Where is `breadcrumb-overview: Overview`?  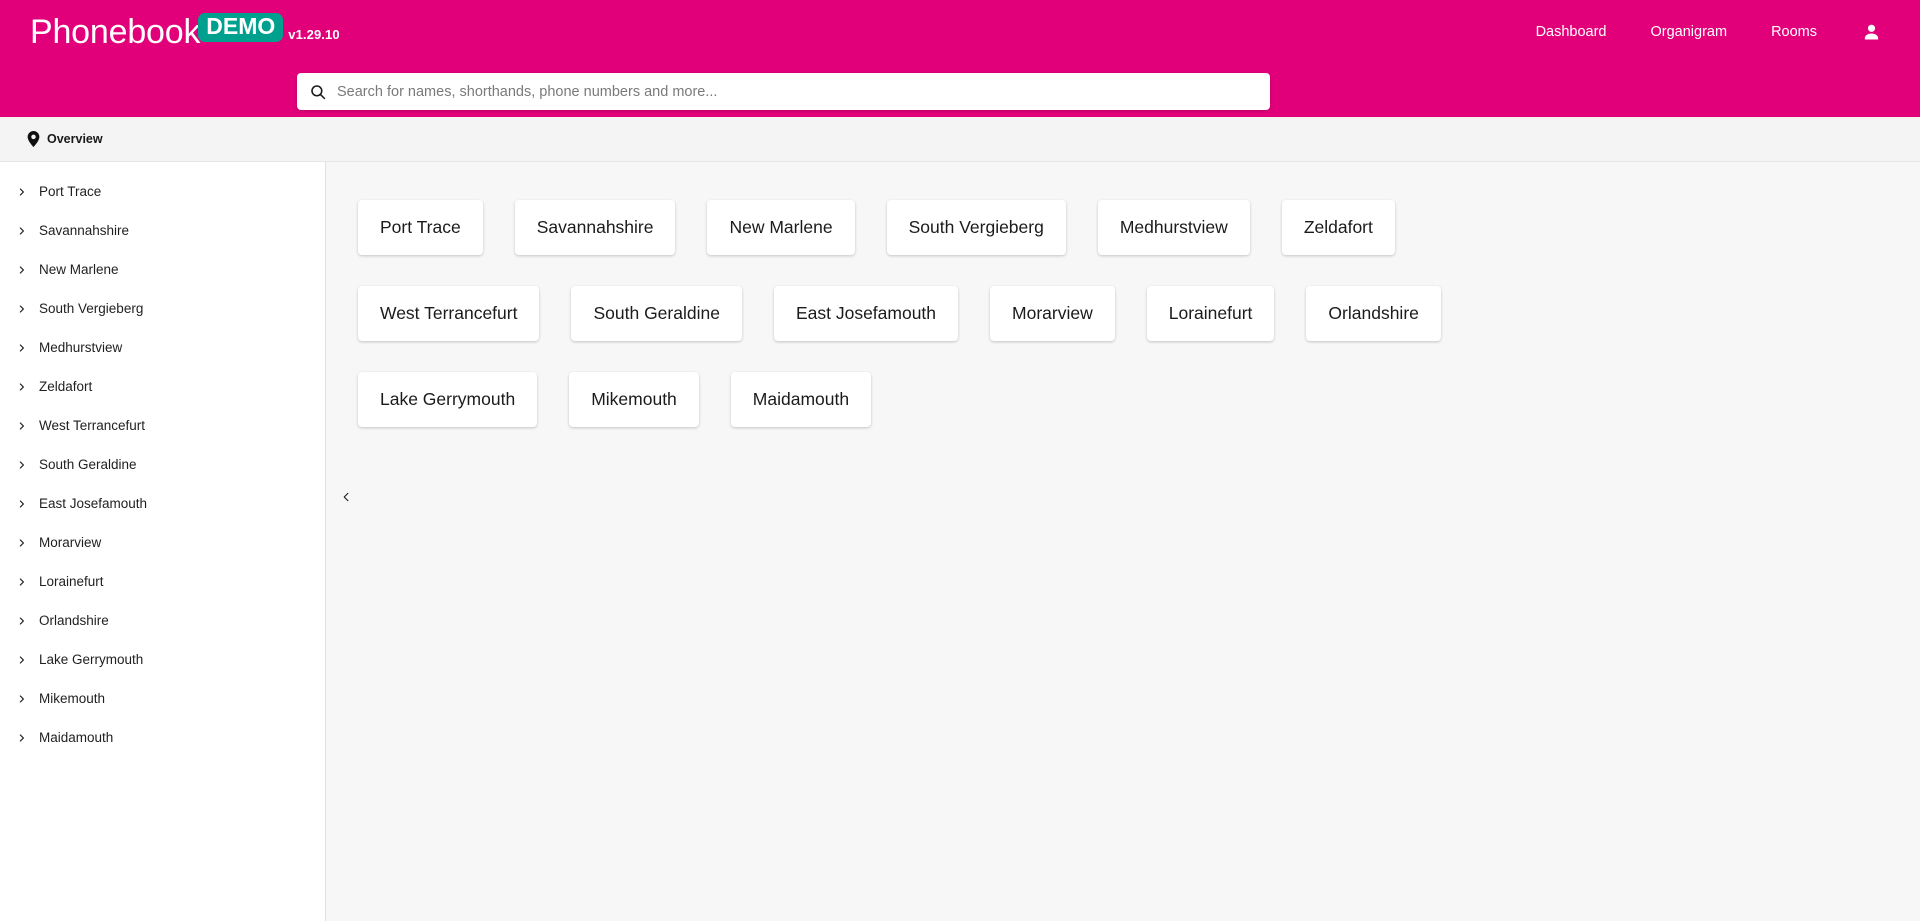
breadcrumb-overview: Overview is located at coordinates (65, 139).